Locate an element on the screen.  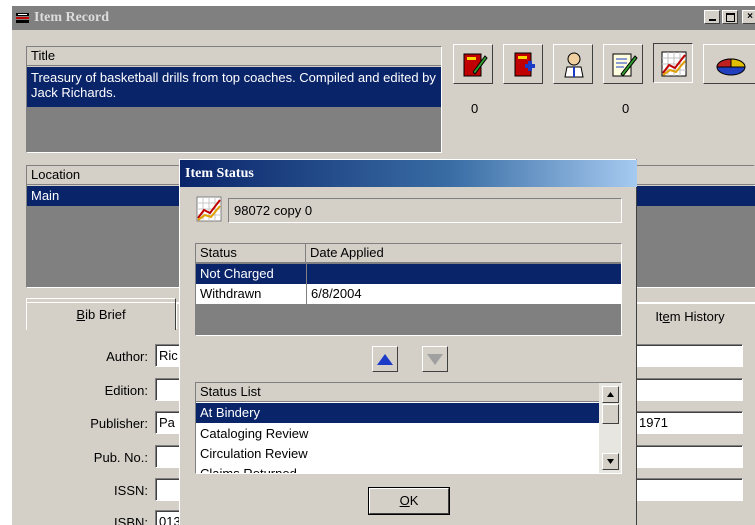
maximize-button is located at coordinates (730, 17).